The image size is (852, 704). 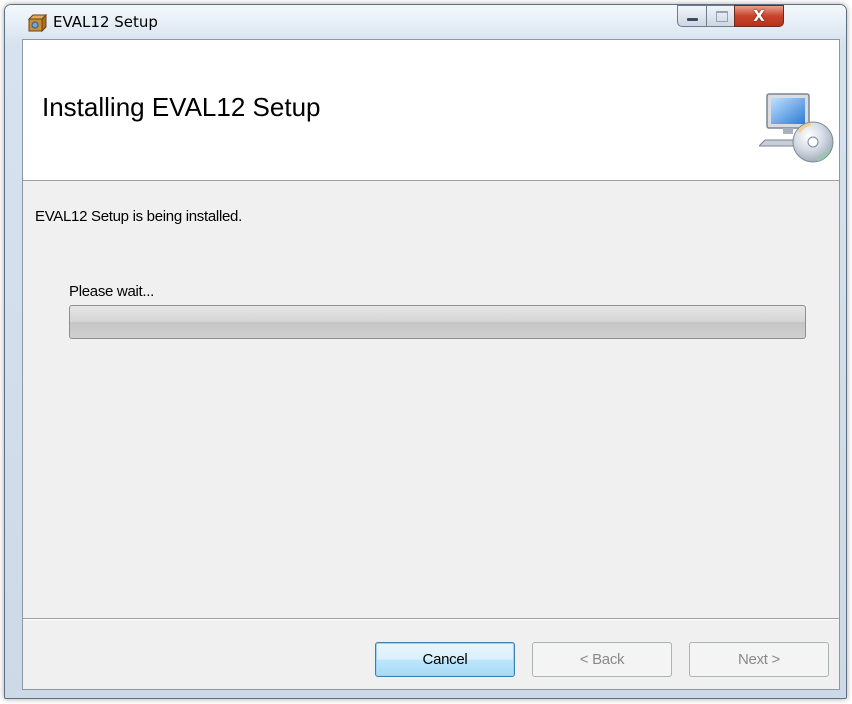 I want to click on install-progress-bar, so click(x=437, y=322).